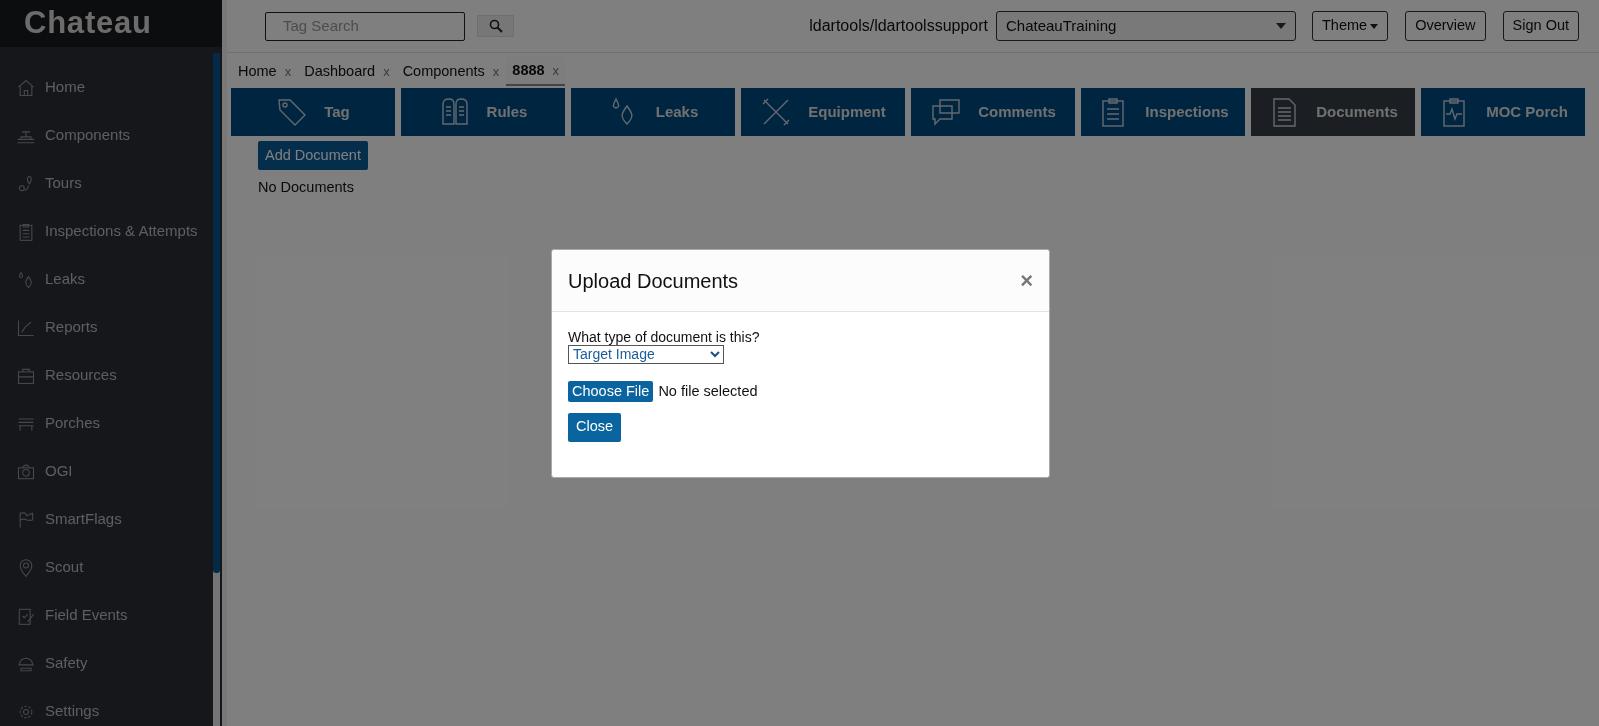 The image size is (1599, 726). What do you see at coordinates (1061, 25) in the screenshot?
I see `select-value: ChateauTraining` at bounding box center [1061, 25].